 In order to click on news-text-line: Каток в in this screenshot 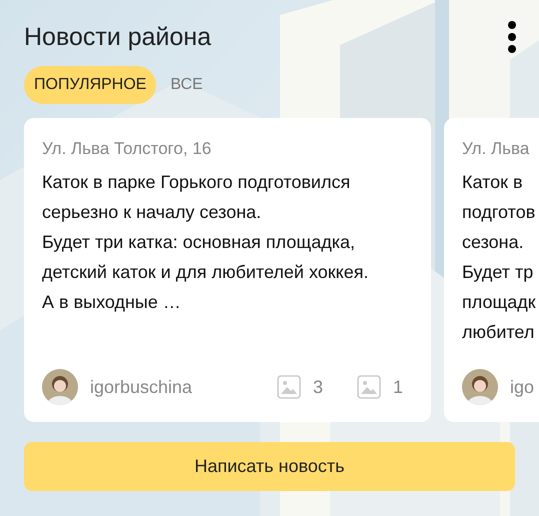, I will do `click(492, 182)`.